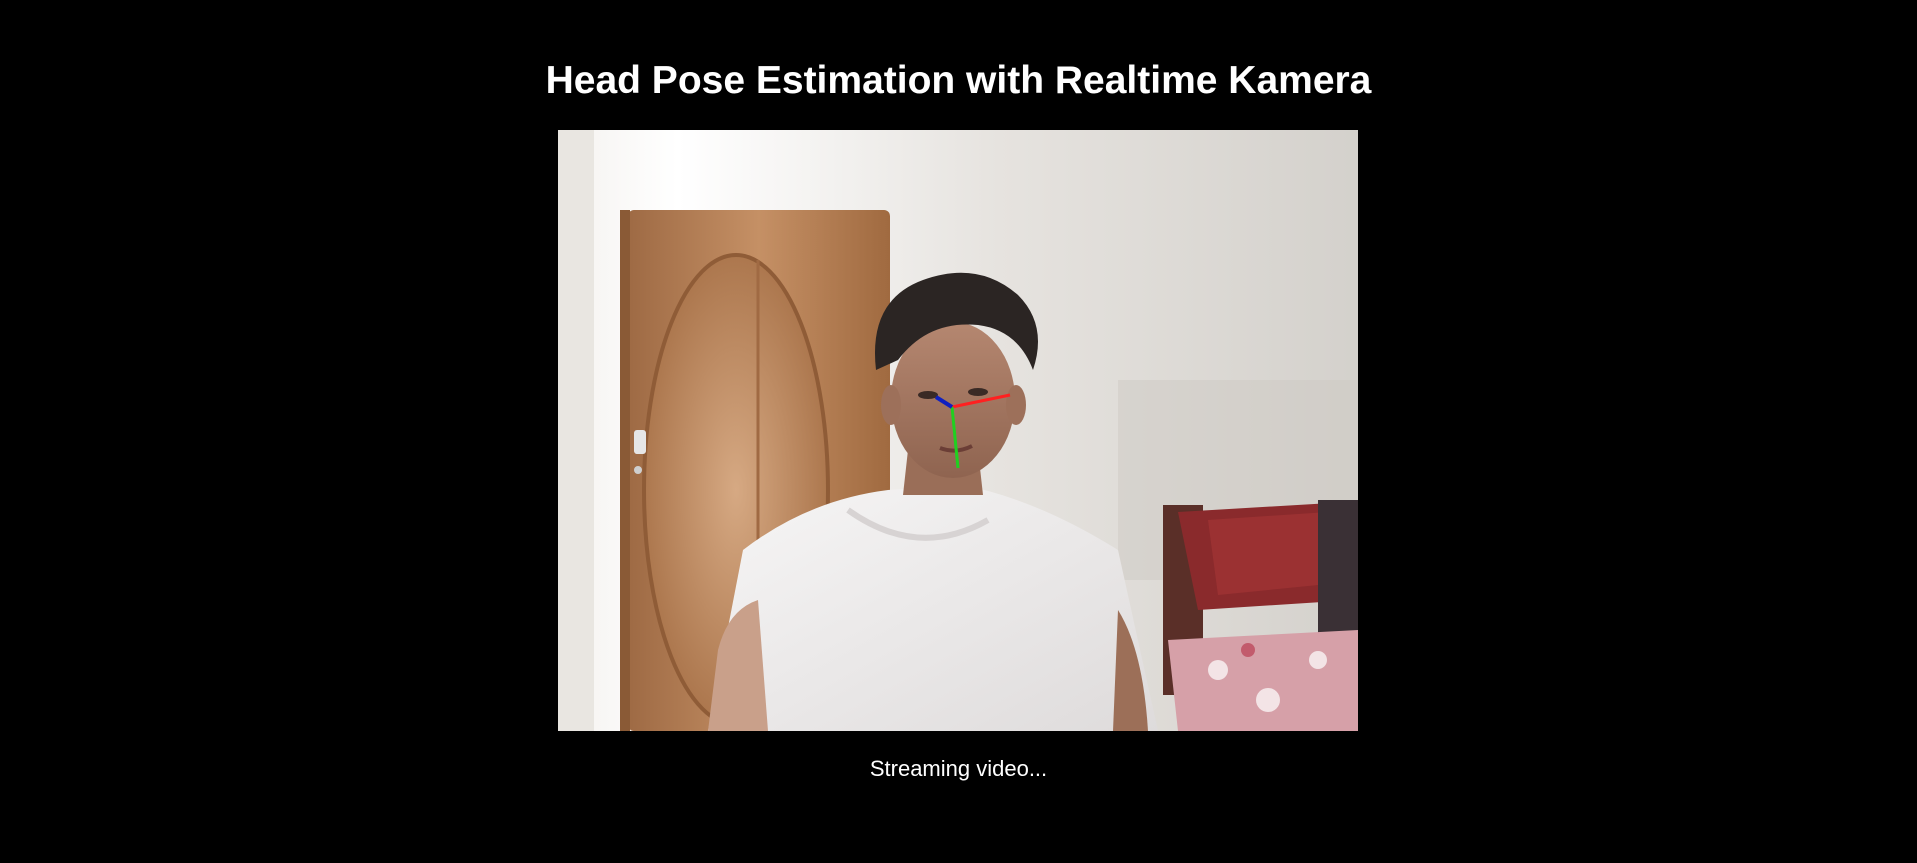 The image size is (1917, 863). Describe the element at coordinates (640, 442) in the screenshot. I see `door-handle` at that location.